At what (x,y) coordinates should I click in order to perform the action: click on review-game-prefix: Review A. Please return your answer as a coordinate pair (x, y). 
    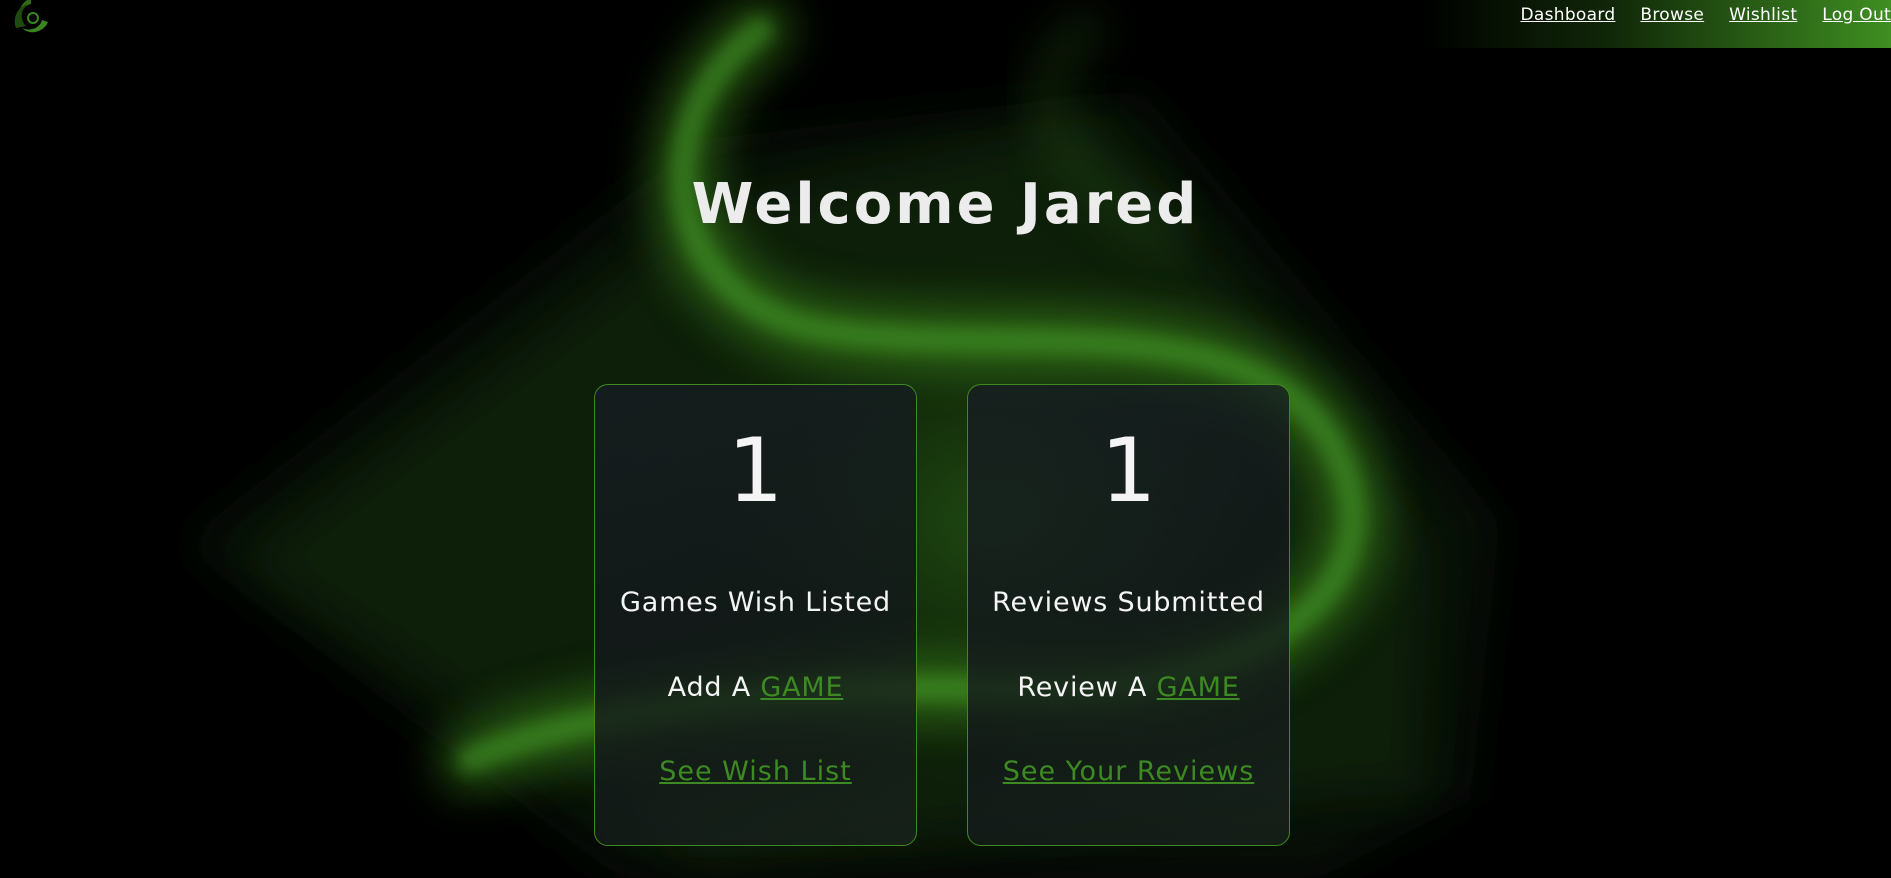
    Looking at the image, I should click on (1082, 687).